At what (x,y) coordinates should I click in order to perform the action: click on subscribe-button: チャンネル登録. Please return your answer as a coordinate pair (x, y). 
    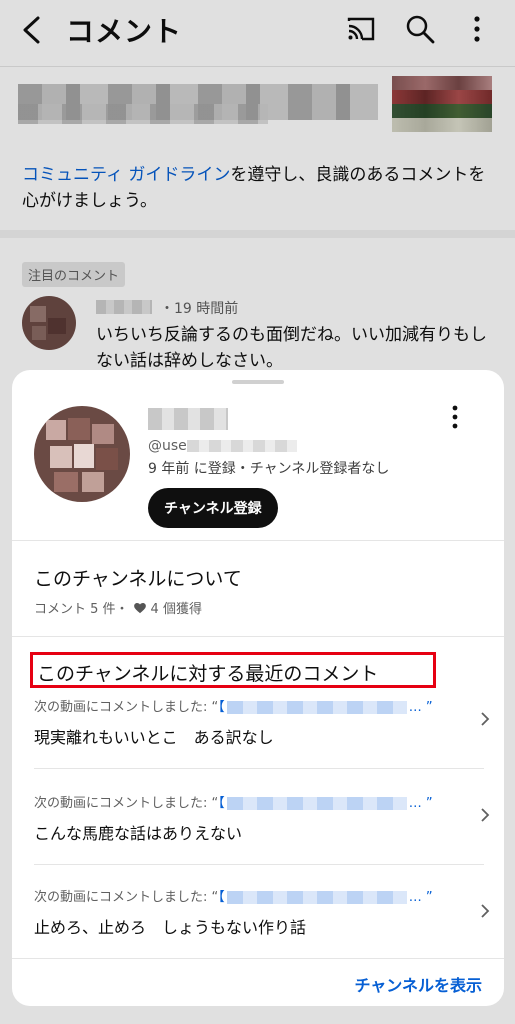
    Looking at the image, I should click on (213, 508).